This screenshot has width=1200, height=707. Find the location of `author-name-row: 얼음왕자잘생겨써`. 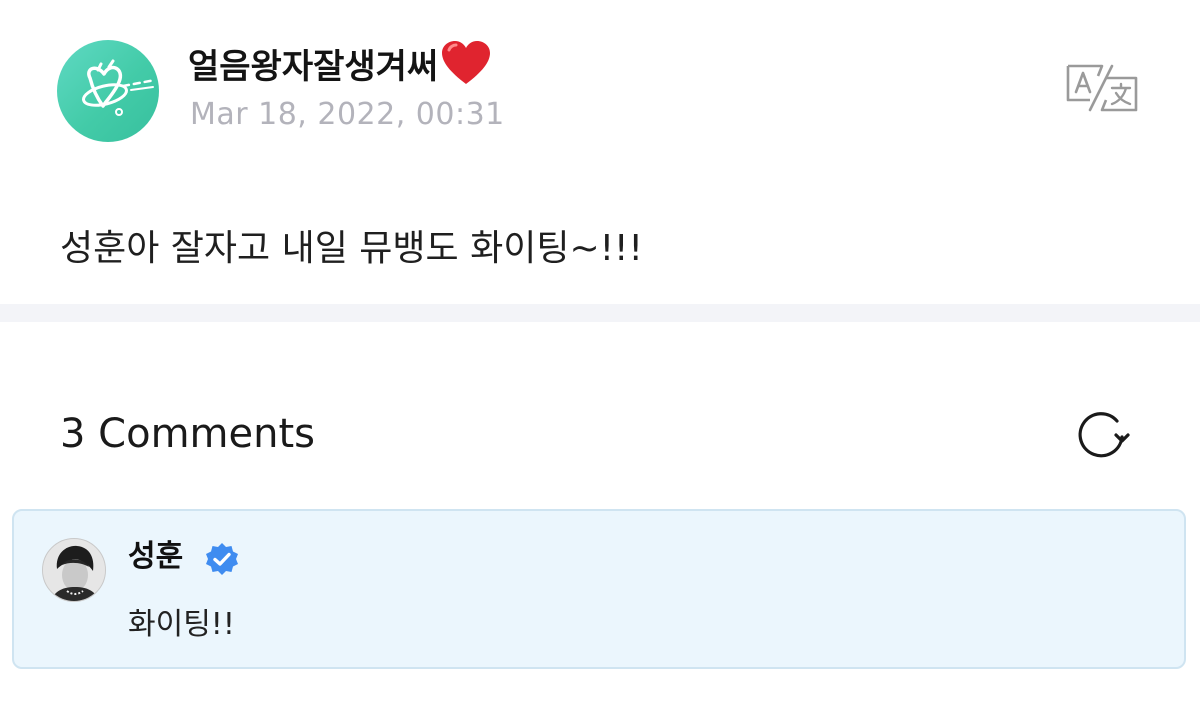

author-name-row: 얼음왕자잘생겨써 is located at coordinates (340, 65).